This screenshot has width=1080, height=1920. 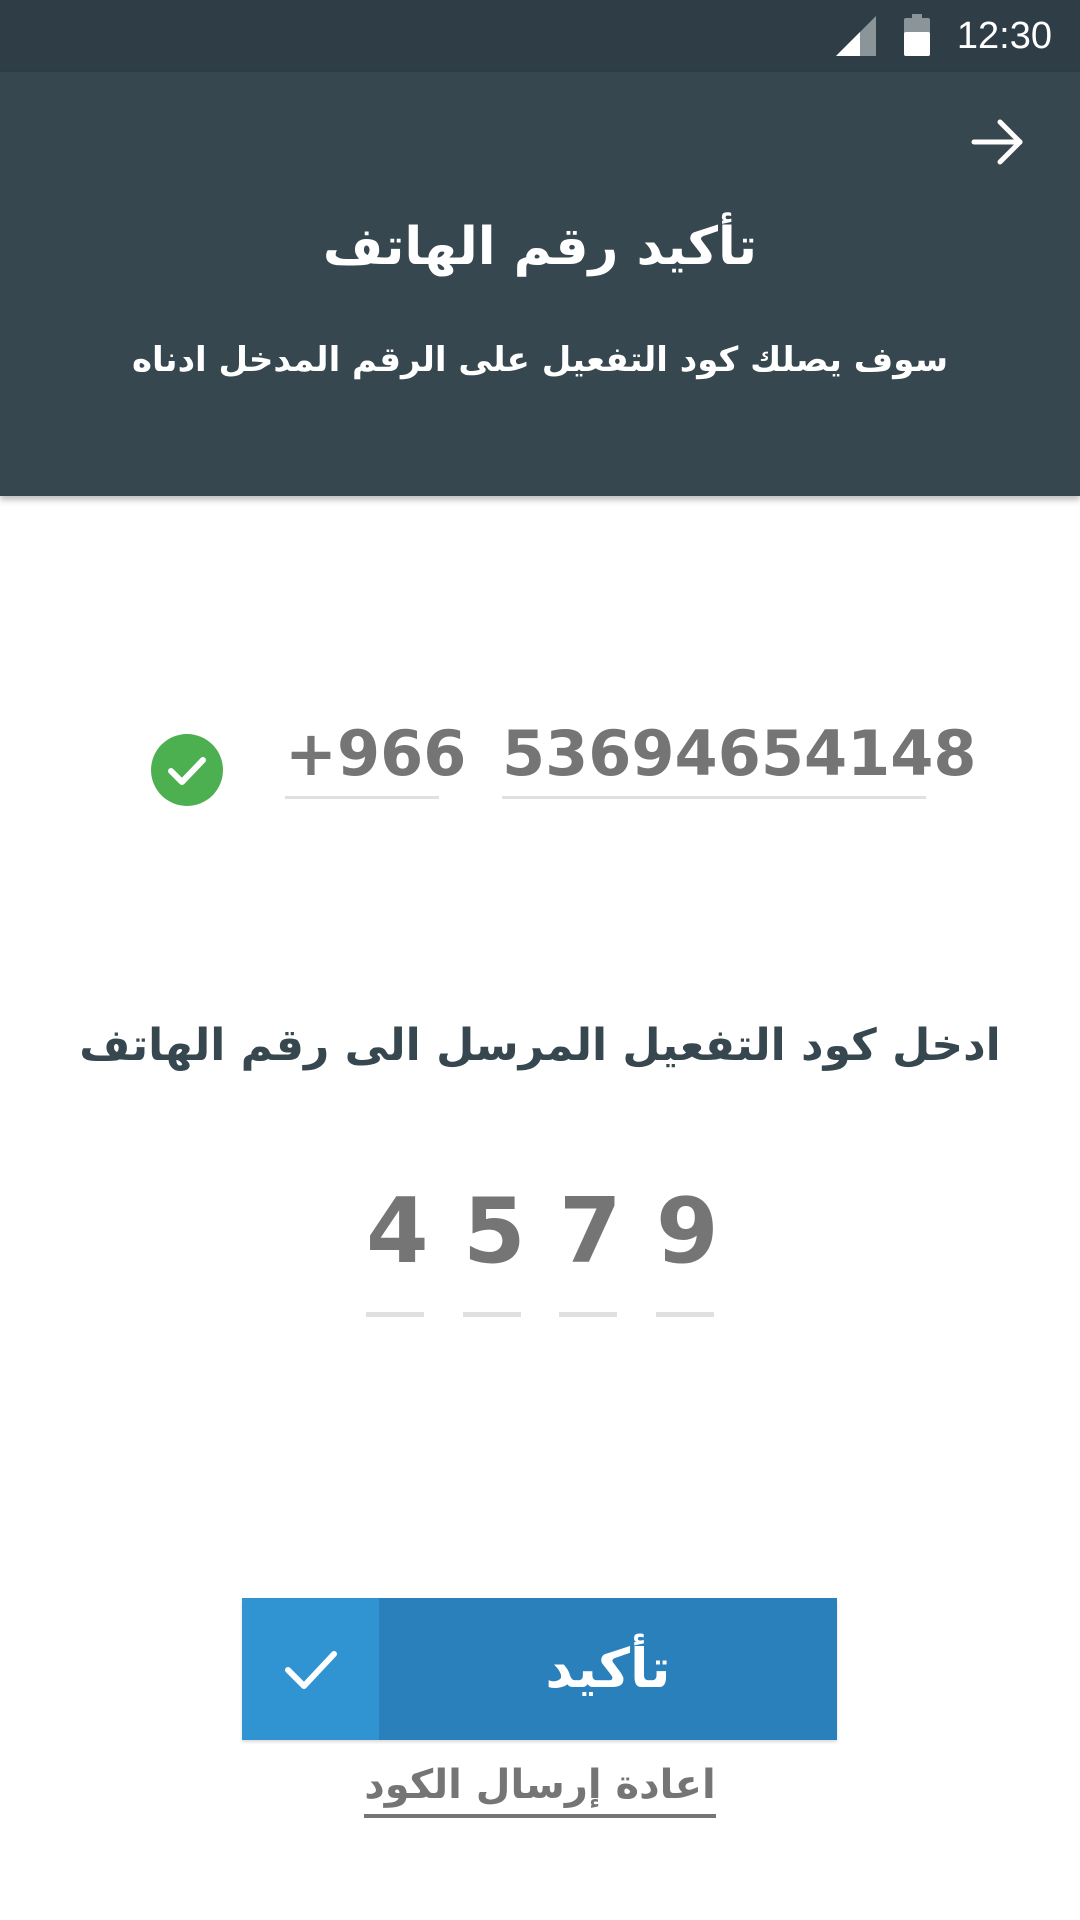 I want to click on status-time: 12:30, so click(x=1004, y=36).